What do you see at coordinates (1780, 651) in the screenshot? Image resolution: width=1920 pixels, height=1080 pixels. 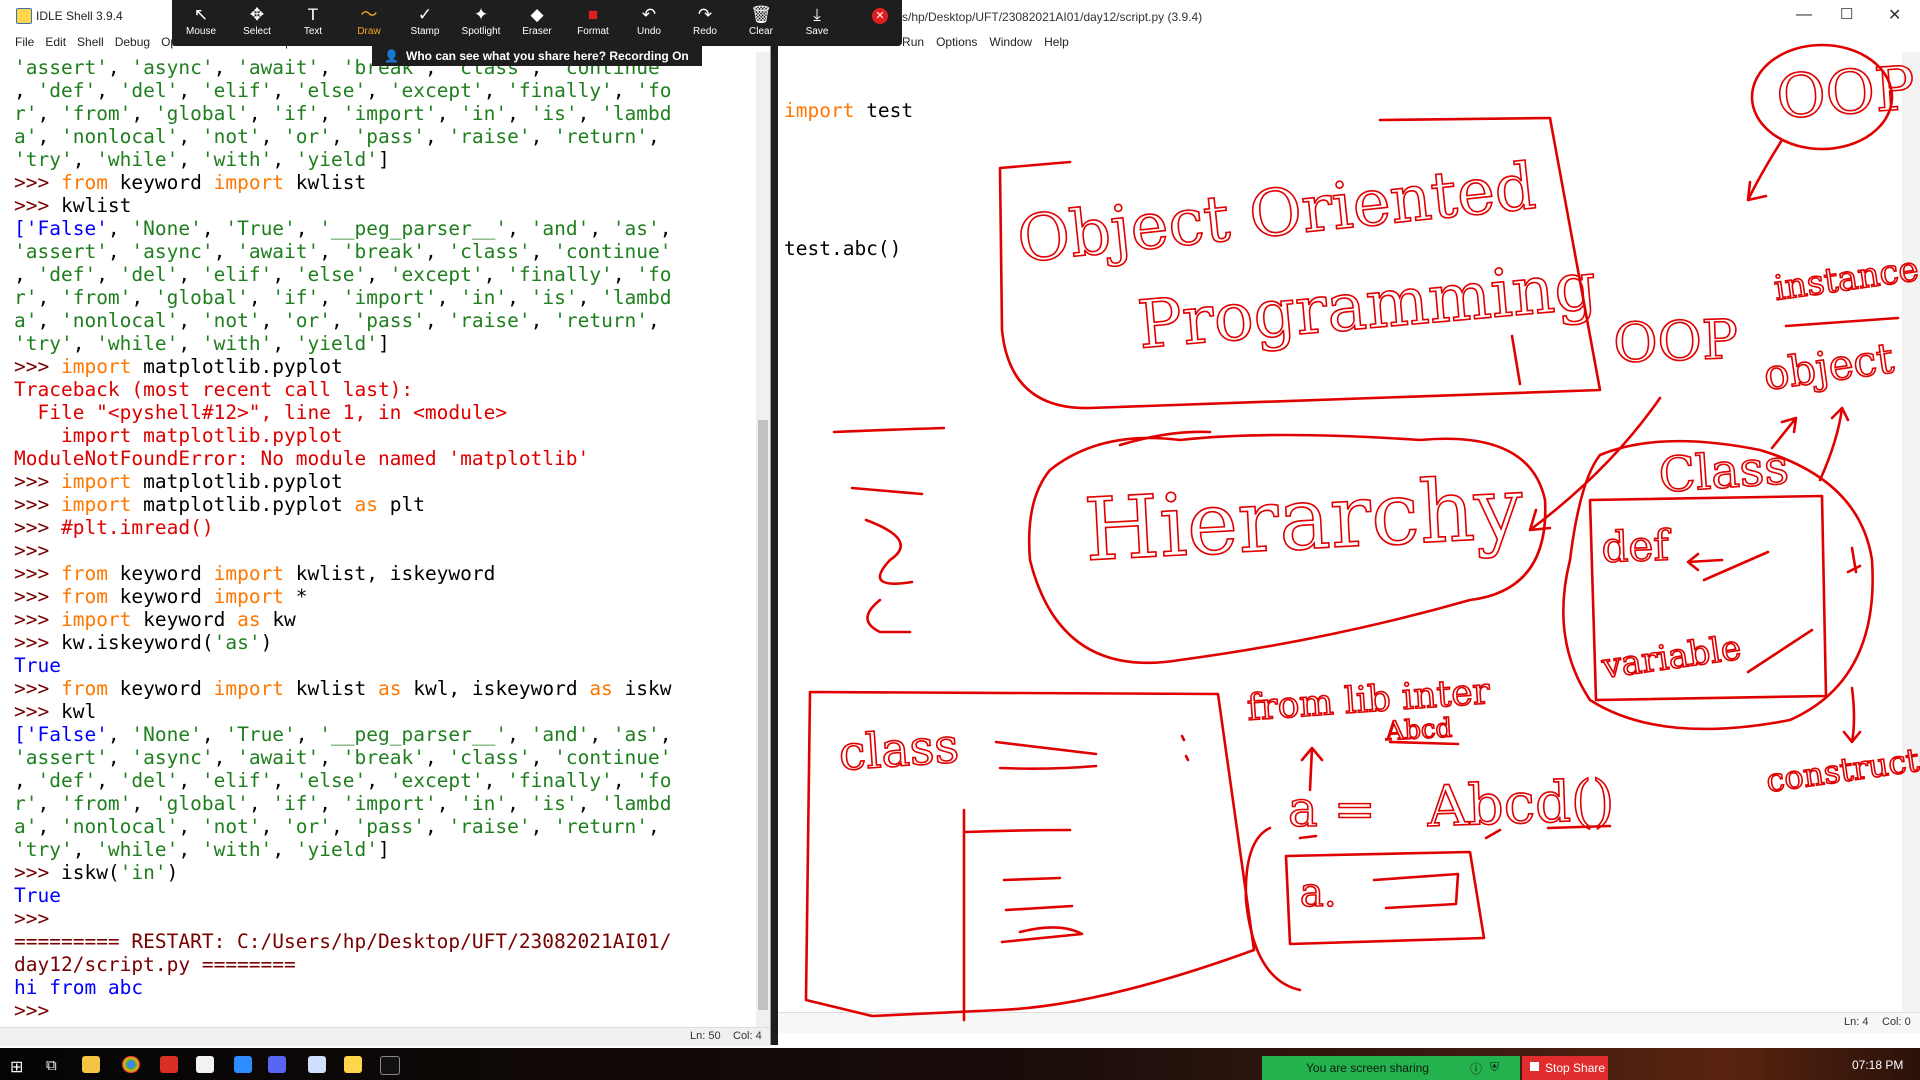 I see `variable-arrow` at bounding box center [1780, 651].